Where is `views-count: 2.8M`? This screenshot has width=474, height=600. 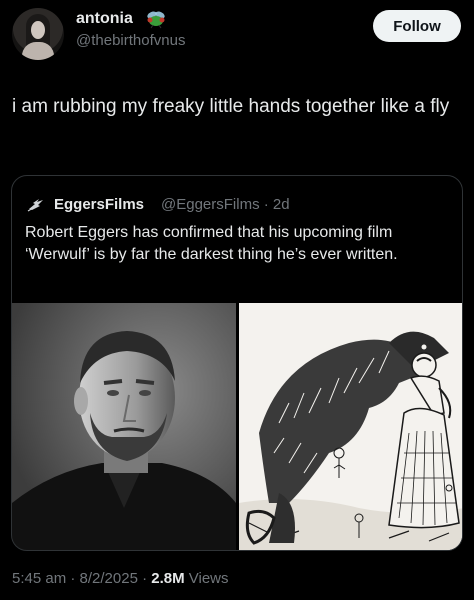 views-count: 2.8M is located at coordinates (168, 578).